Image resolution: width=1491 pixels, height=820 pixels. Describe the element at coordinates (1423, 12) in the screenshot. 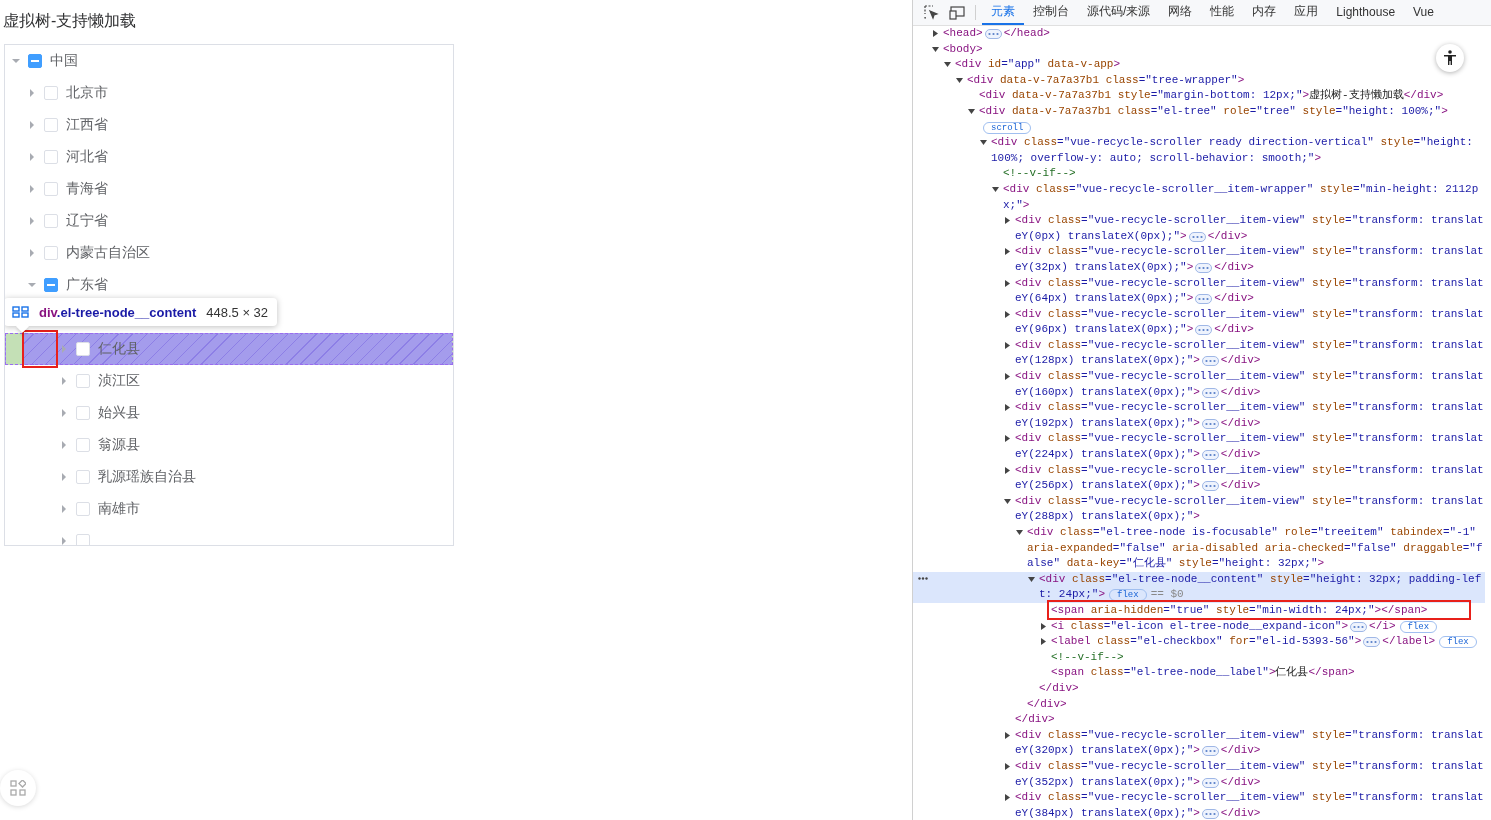

I see `devtools-tab: Vue` at that location.